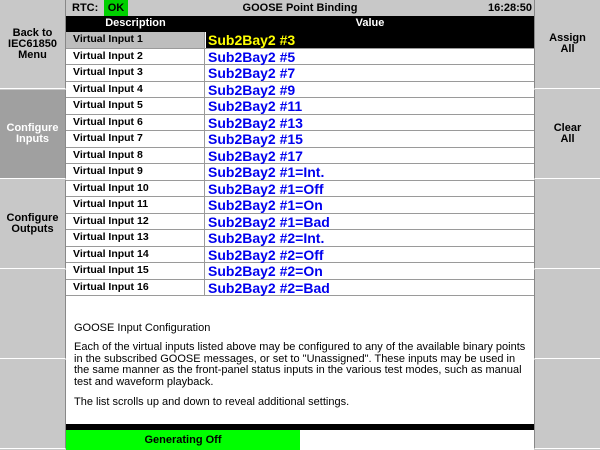  What do you see at coordinates (300, 24) in the screenshot?
I see `table-header: Description Value` at bounding box center [300, 24].